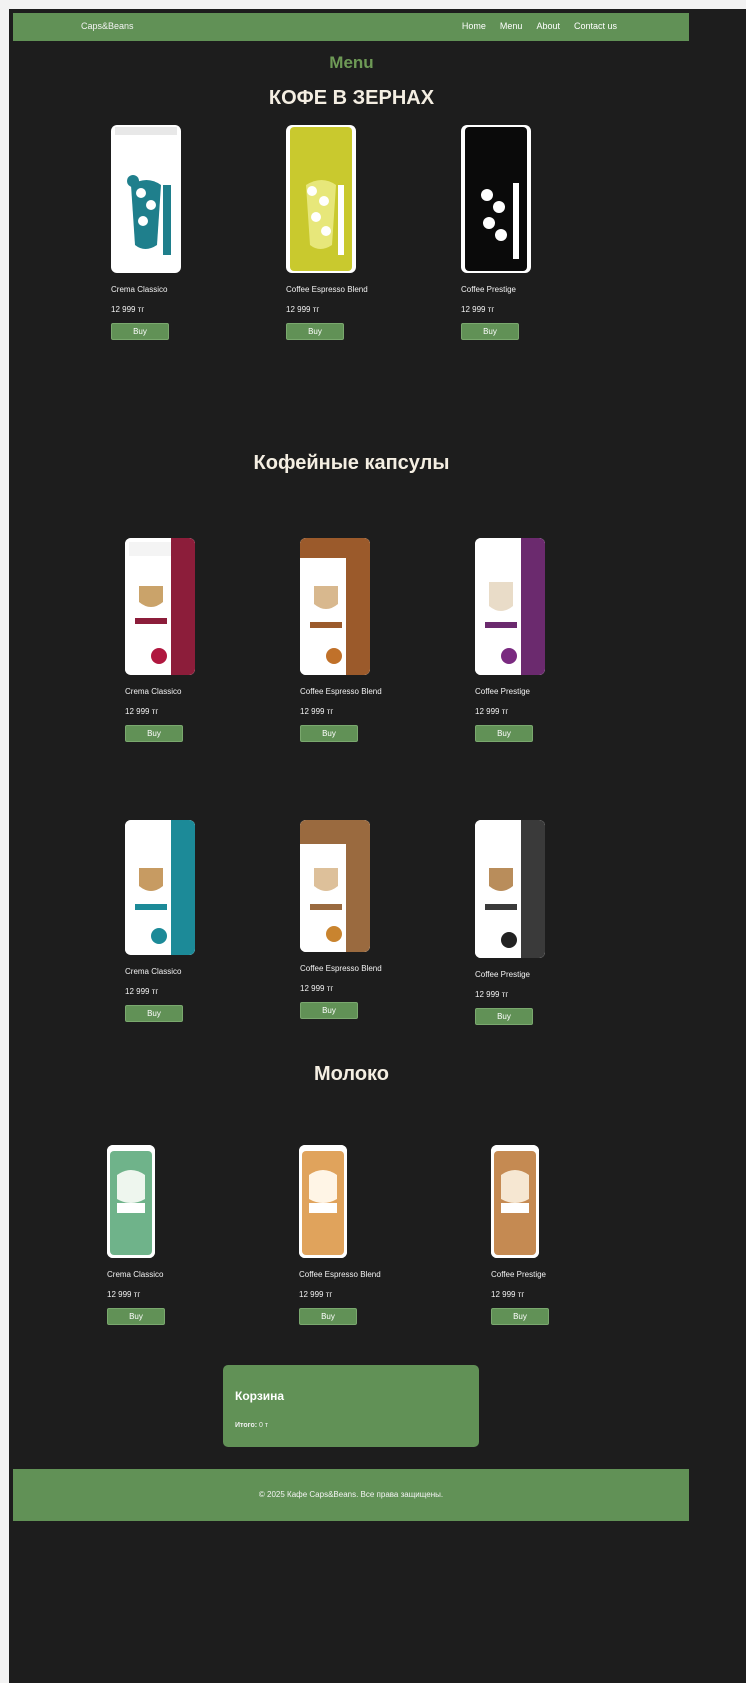  Describe the element at coordinates (351, 62) in the screenshot. I see `page-title: Menu` at that location.